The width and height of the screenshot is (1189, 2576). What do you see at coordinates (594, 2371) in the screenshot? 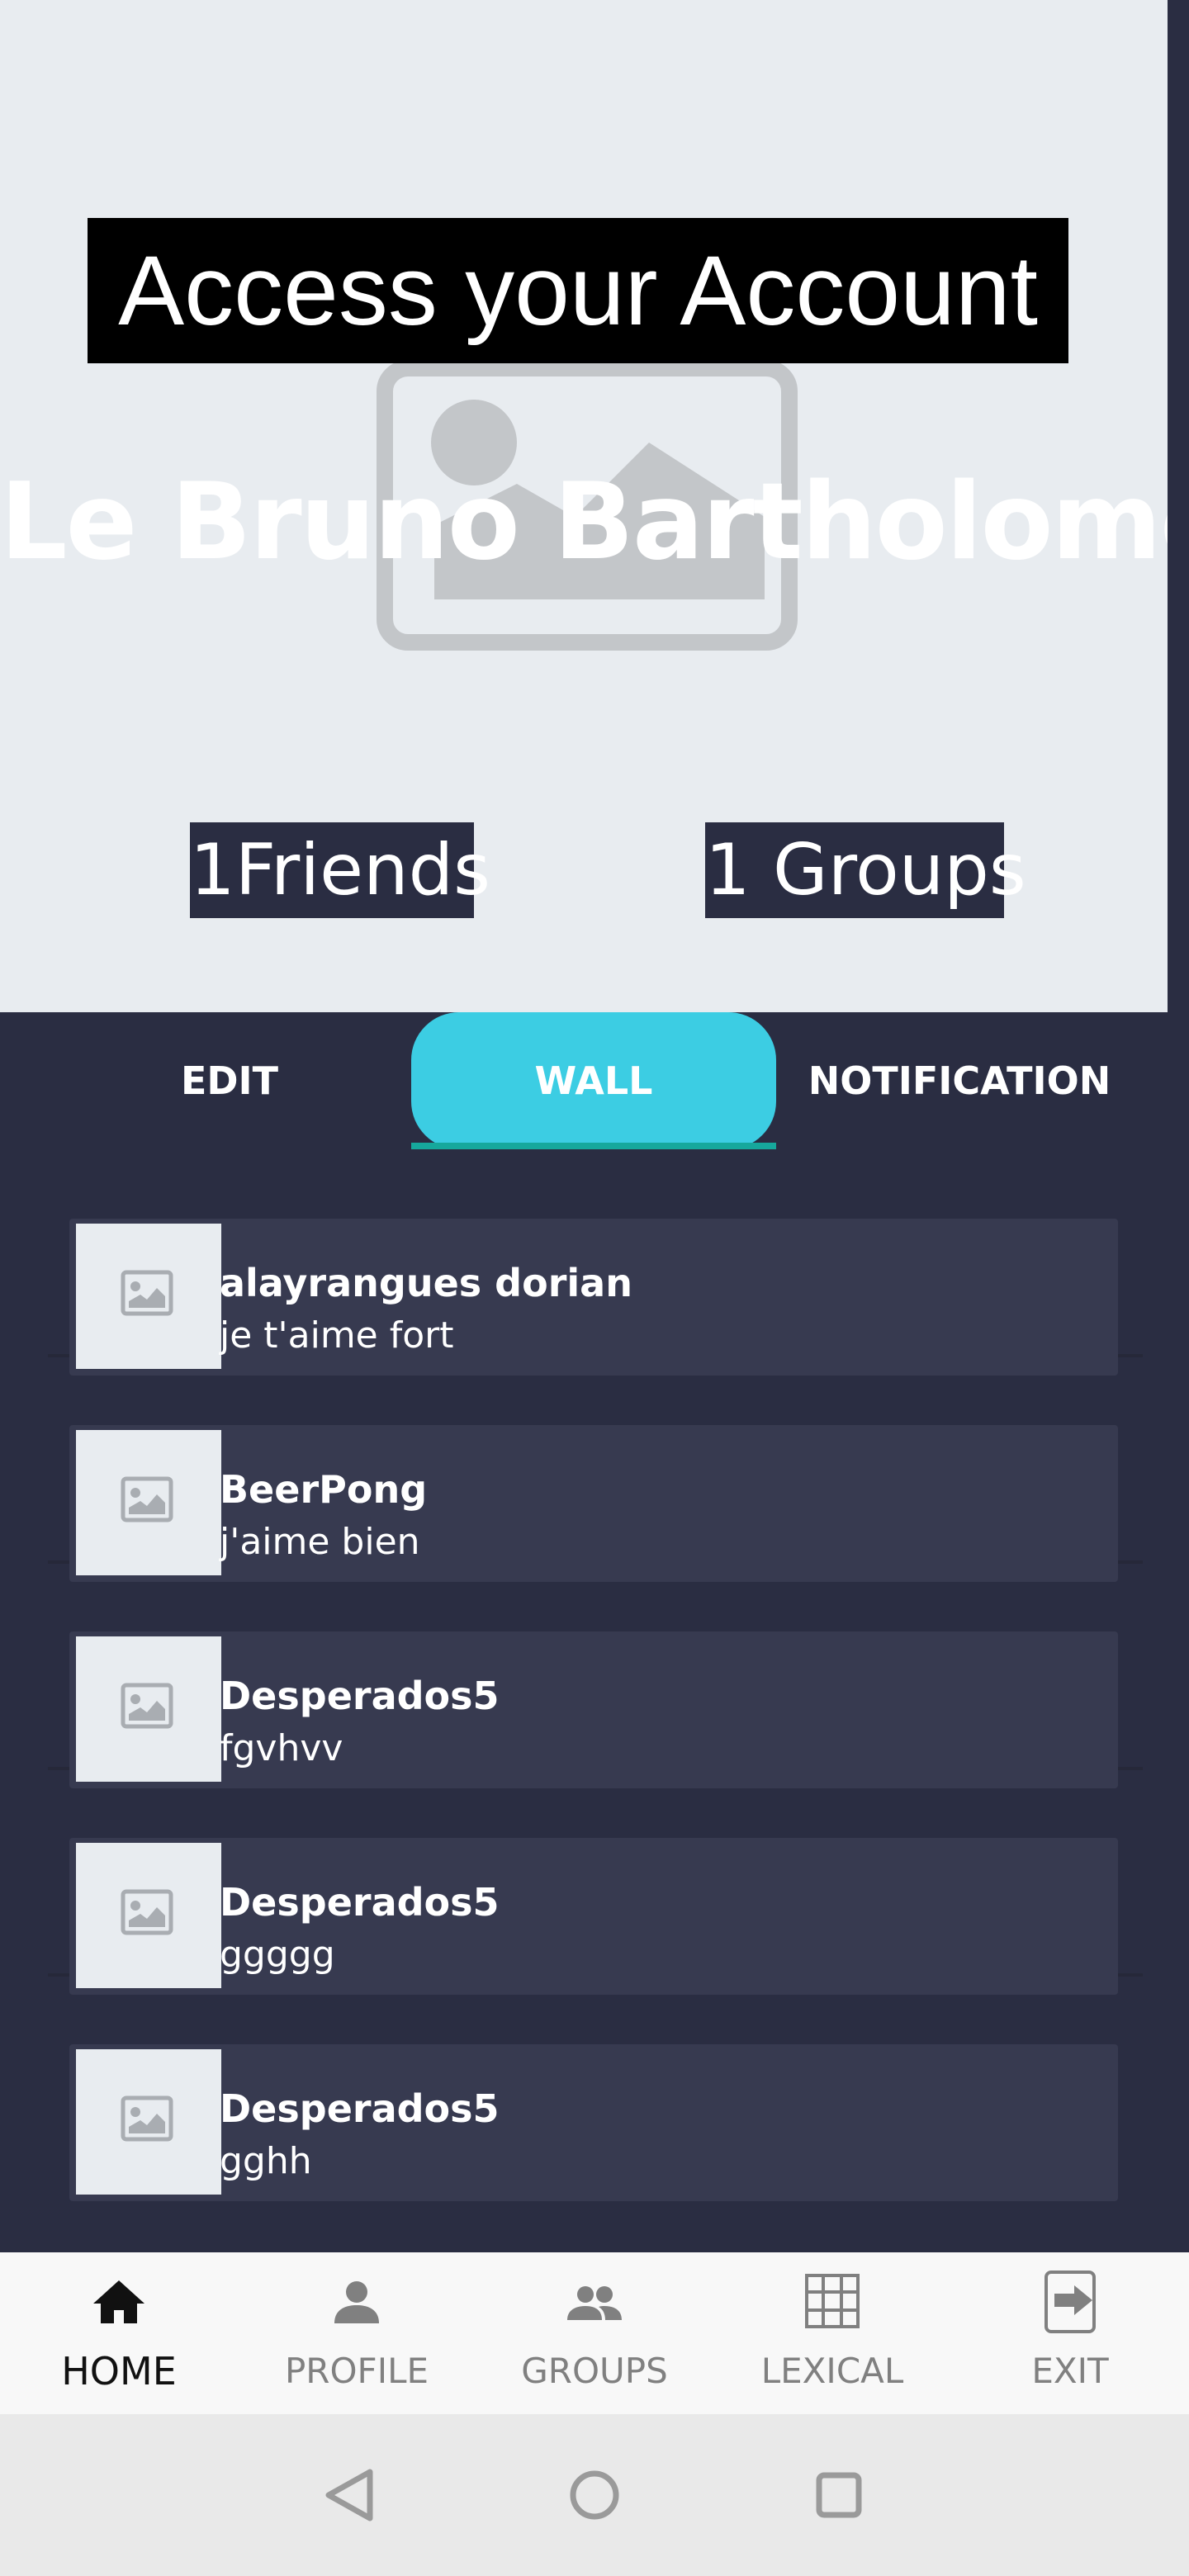
I see `nav-groups-label: GROUPS` at bounding box center [594, 2371].